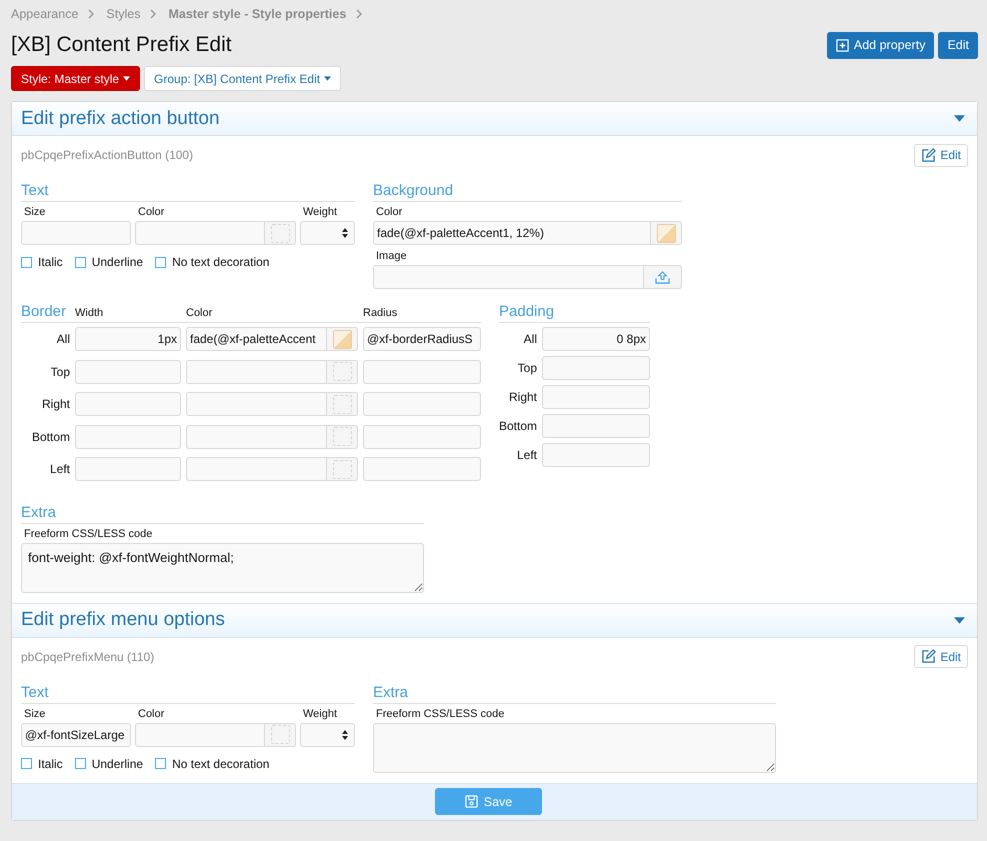  What do you see at coordinates (494, 119) in the screenshot?
I see `section-header: Edit prefix action button` at bounding box center [494, 119].